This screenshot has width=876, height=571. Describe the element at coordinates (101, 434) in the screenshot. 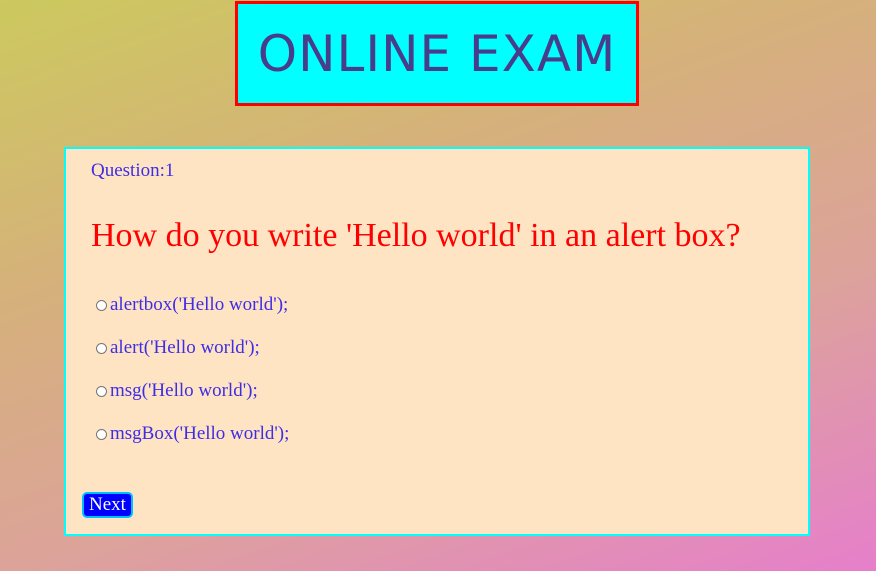

I see `option-4-radio` at that location.